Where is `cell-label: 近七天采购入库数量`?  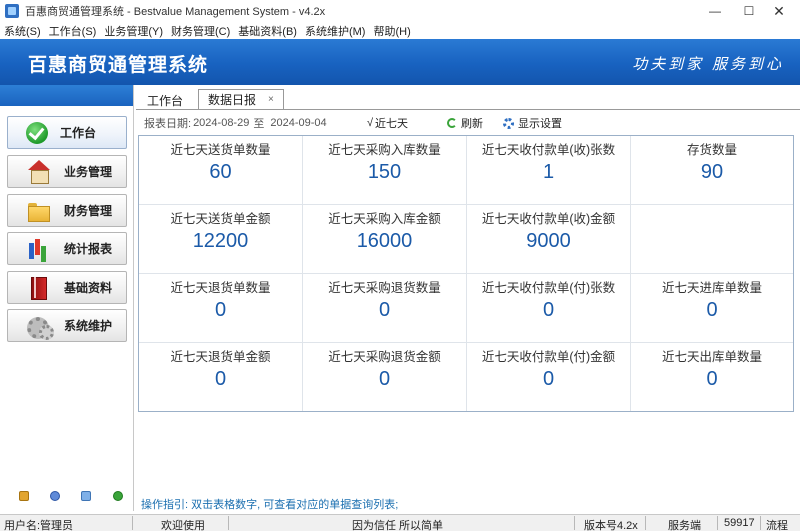
cell-label: 近七天采购入库数量 is located at coordinates (384, 150).